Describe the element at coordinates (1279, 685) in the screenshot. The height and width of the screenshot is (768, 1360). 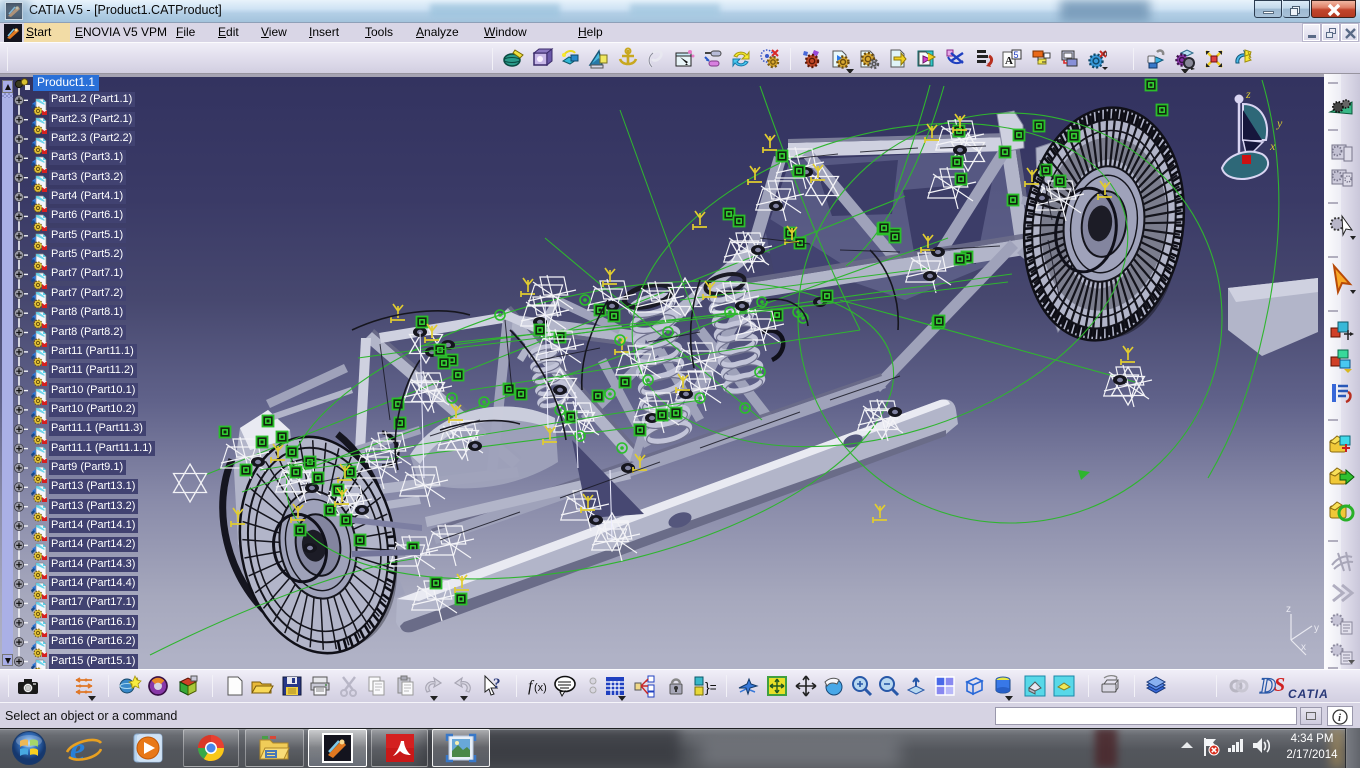
I see `svg-text: S` at that location.